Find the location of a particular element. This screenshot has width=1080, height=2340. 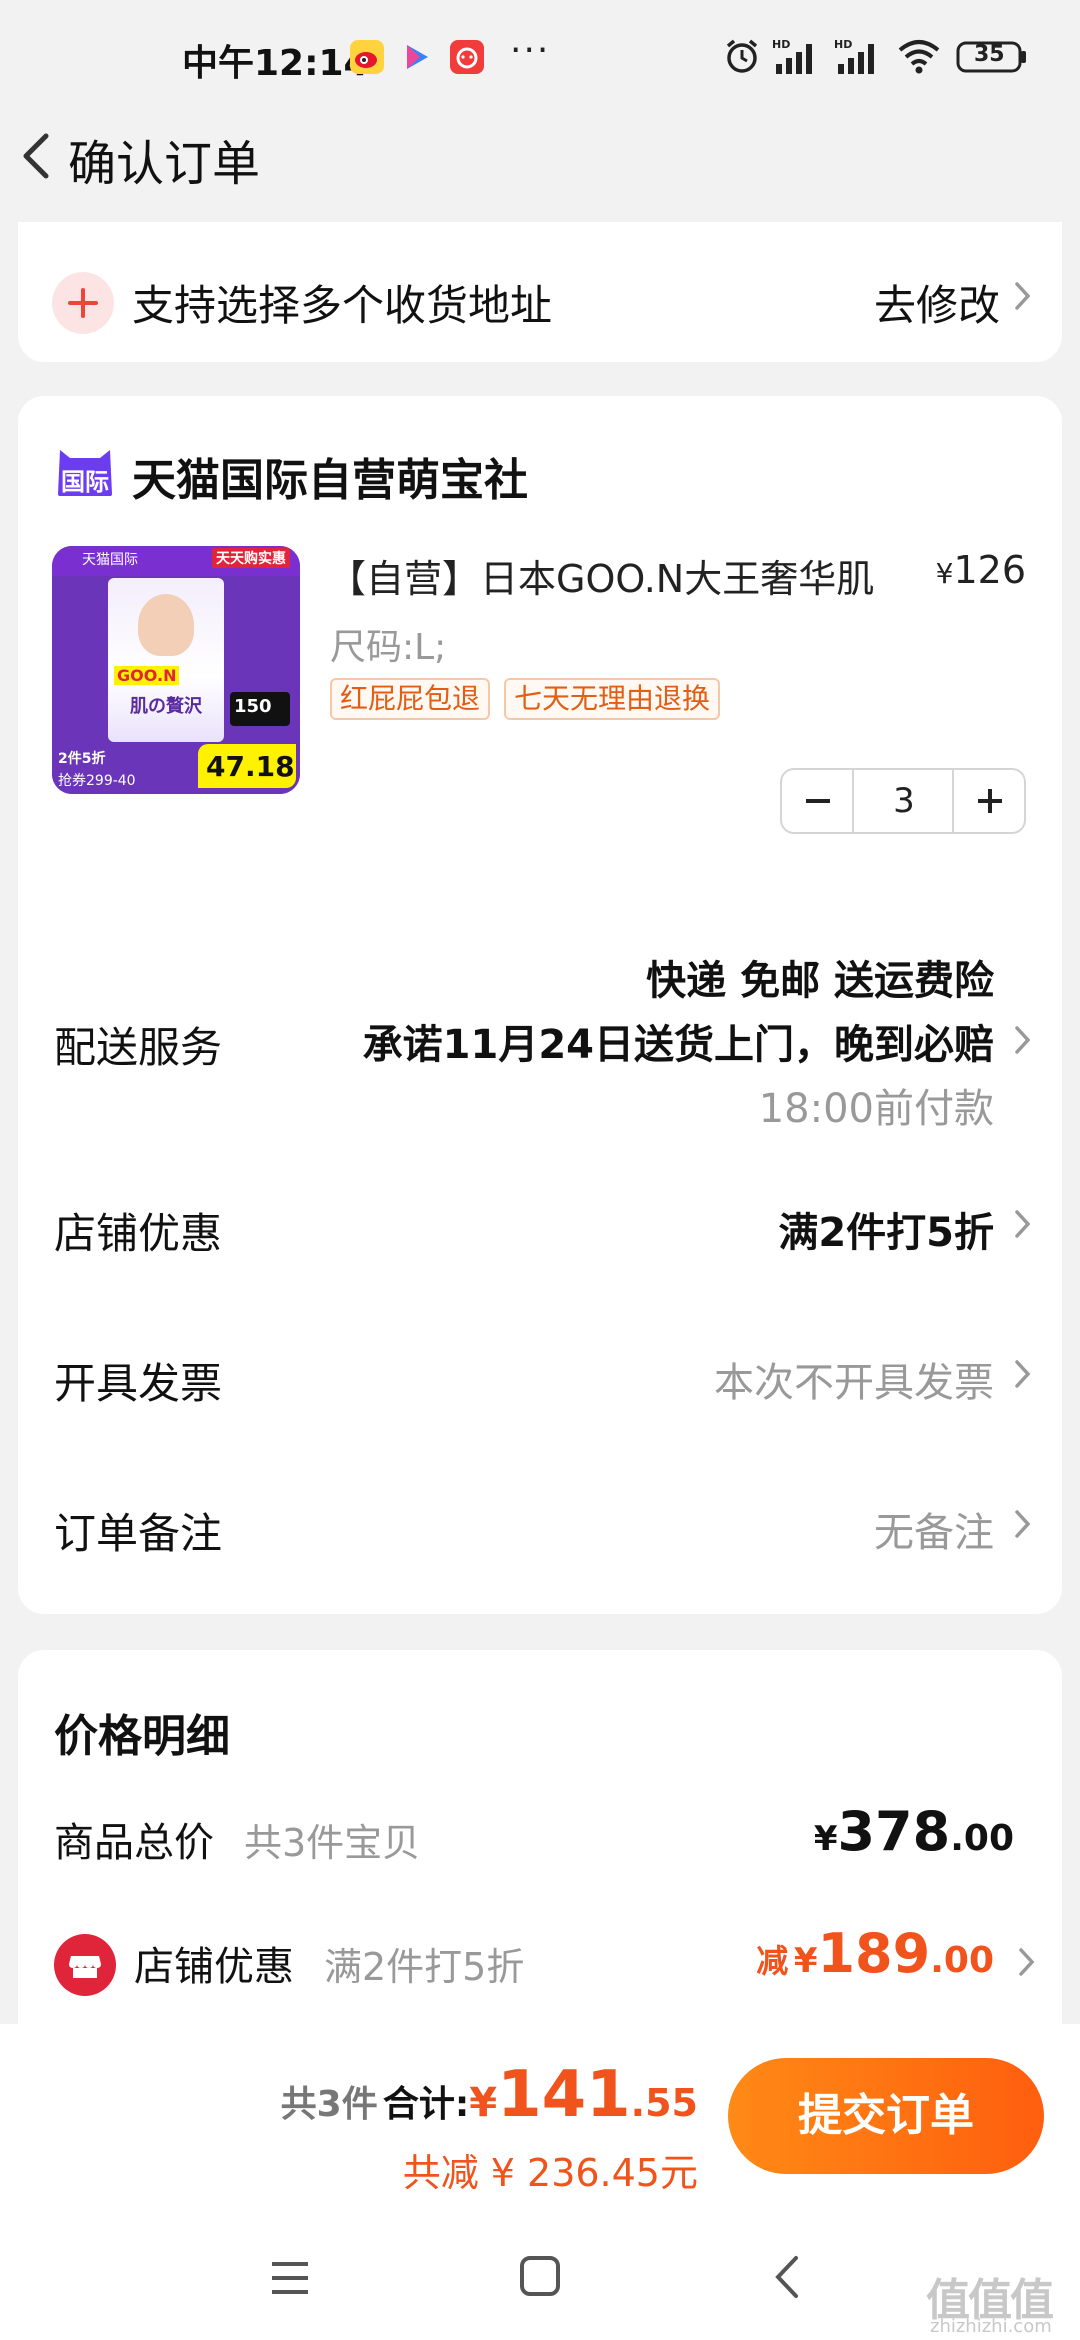

edit-address-link: 去修改 is located at coordinates (937, 302).